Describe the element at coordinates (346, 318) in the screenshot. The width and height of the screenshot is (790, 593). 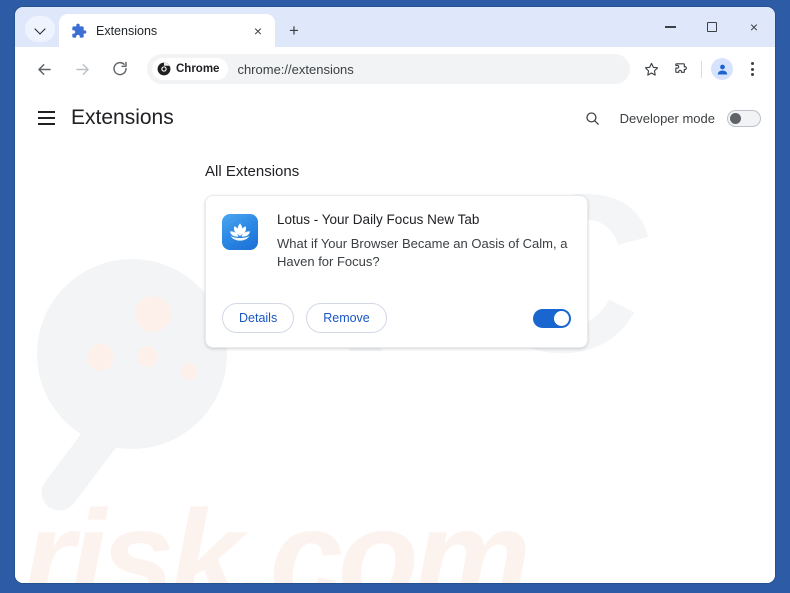
I see `remove-button: Remove` at that location.